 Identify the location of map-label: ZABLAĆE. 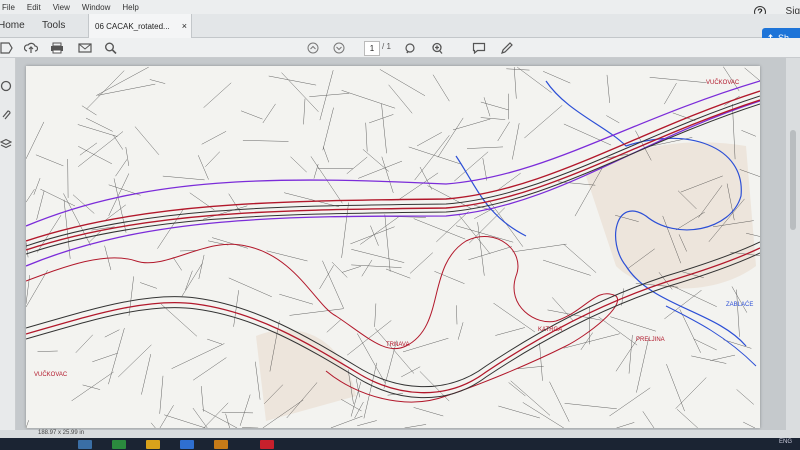
(739, 304).